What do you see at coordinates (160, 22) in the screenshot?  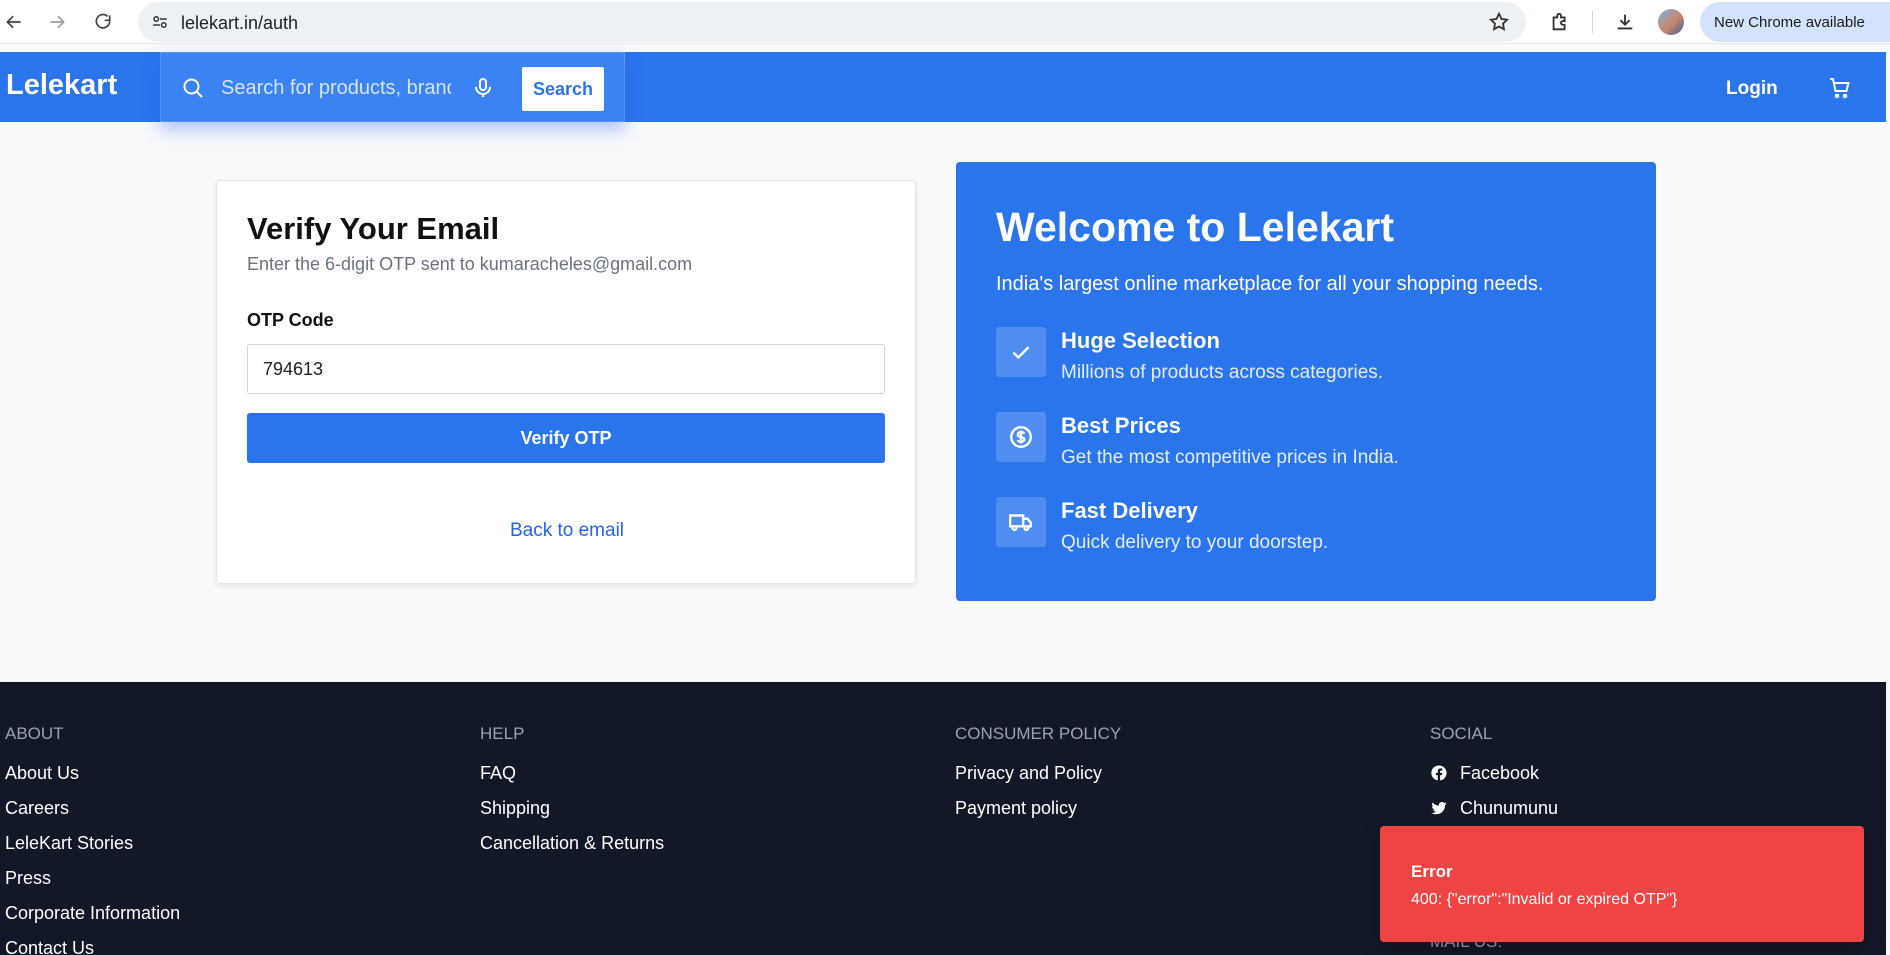 I see `site-info-icon` at bounding box center [160, 22].